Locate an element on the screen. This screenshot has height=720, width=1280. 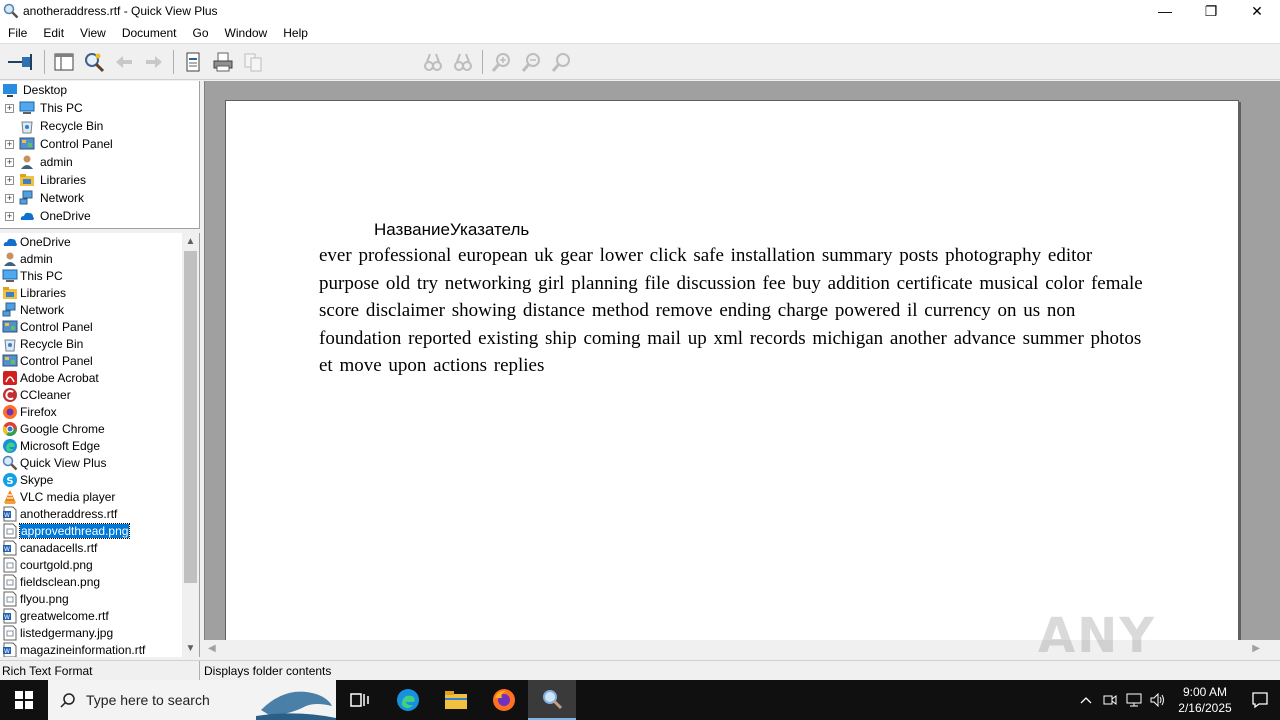
document-icon is located at coordinates (193, 61).